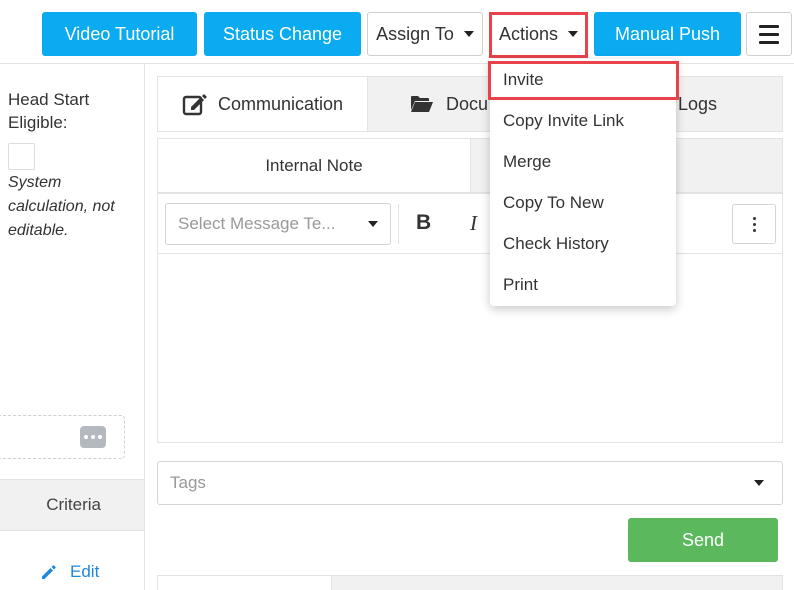 This screenshot has width=794, height=590. I want to click on menu-item-merge: Merge, so click(583, 161).